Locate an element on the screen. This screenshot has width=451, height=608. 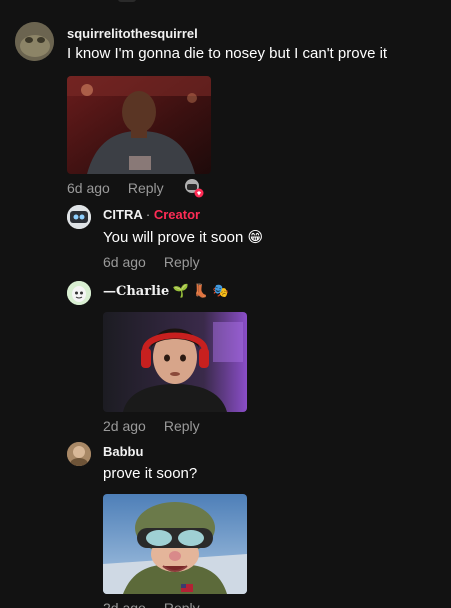
comment-username: —Charlie is located at coordinates (136, 291).